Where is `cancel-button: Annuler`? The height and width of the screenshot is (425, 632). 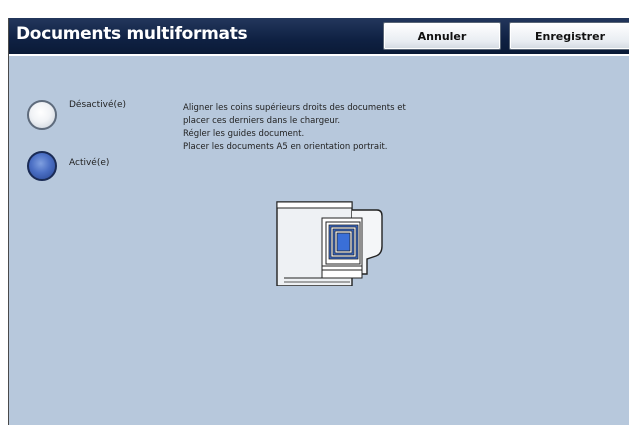
cancel-button: Annuler is located at coordinates (442, 36).